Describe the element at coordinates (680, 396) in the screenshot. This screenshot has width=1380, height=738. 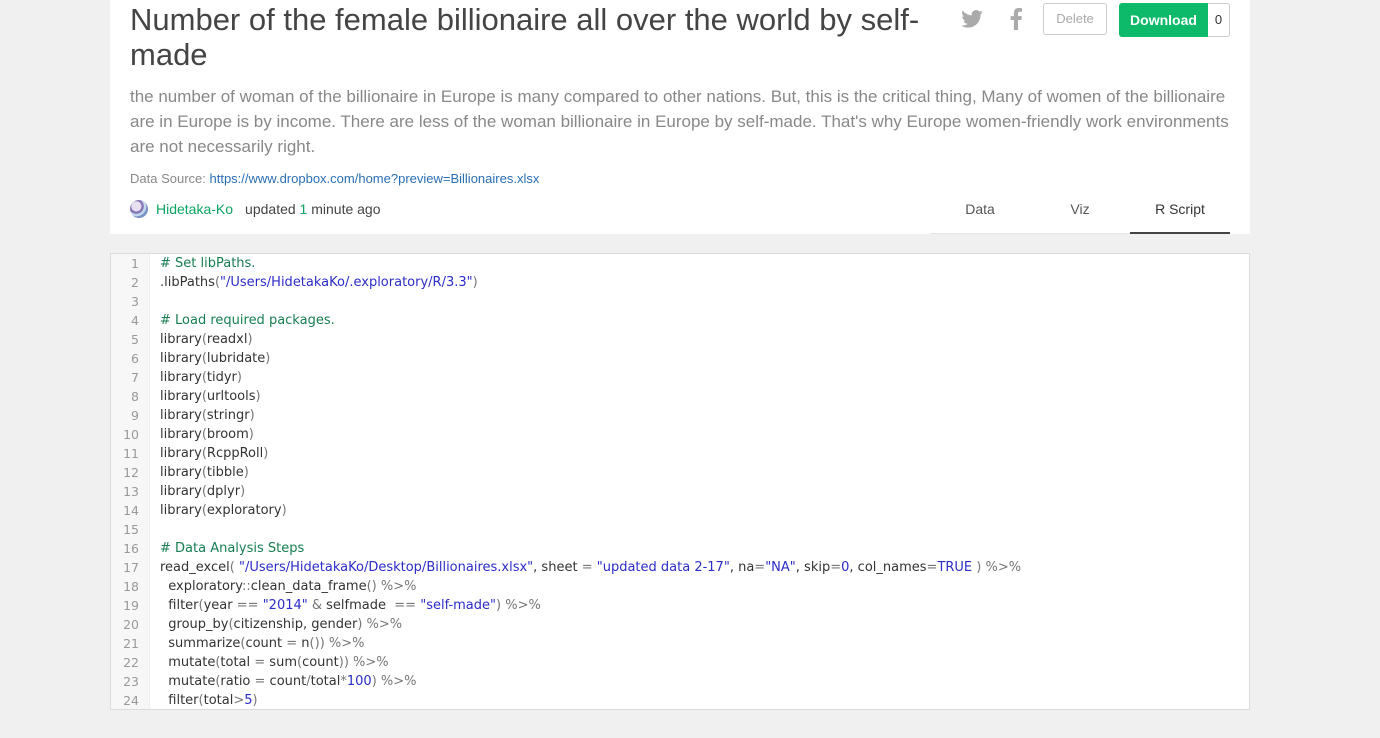
I see `code-line: 8 library(urltools)` at that location.